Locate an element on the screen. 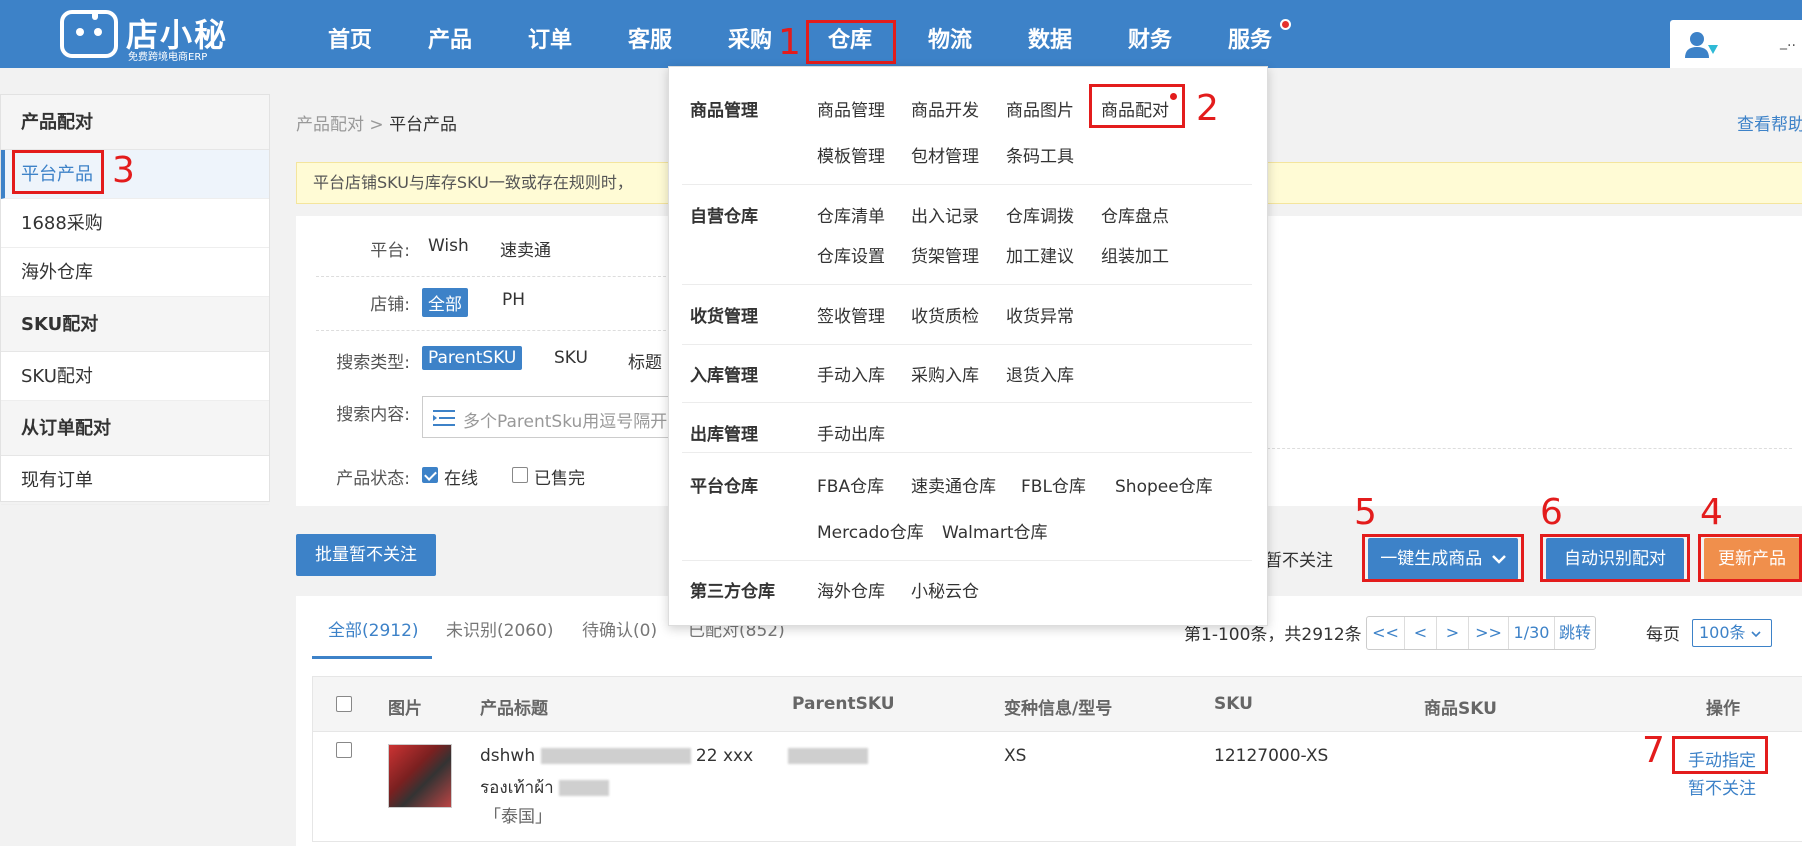 The height and width of the screenshot is (846, 1802). nav-products: 产品 is located at coordinates (450, 34).